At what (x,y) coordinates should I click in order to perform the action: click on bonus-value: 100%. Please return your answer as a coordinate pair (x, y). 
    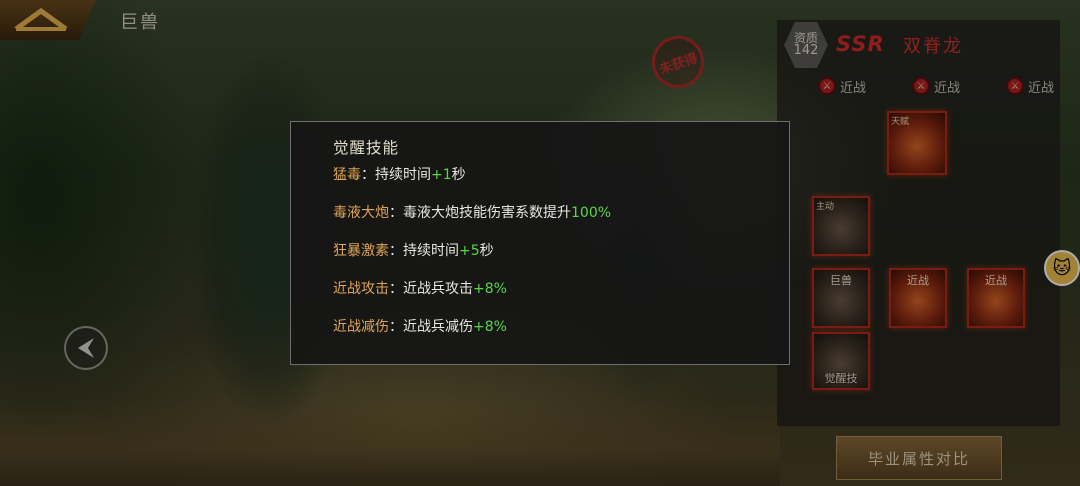
    Looking at the image, I should click on (591, 213).